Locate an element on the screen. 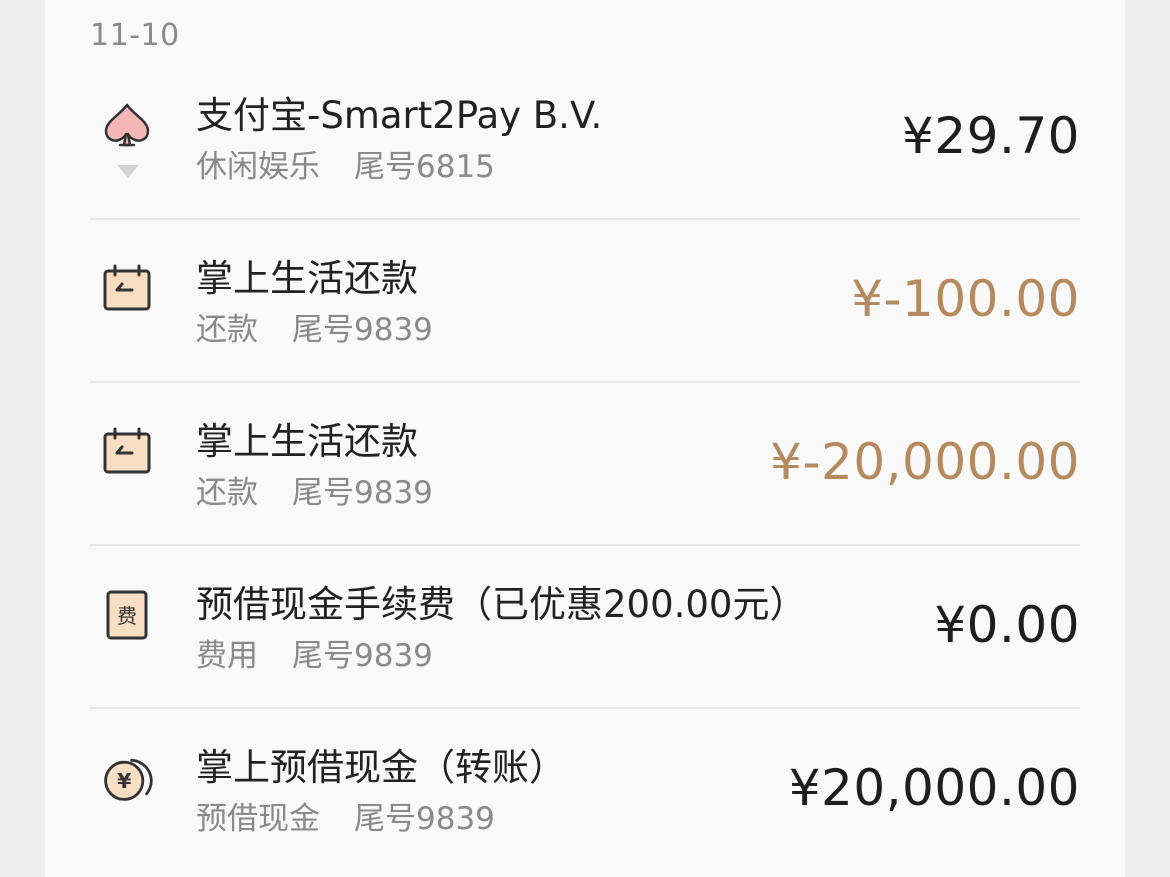  transaction-category: 预借现金 is located at coordinates (258, 819).